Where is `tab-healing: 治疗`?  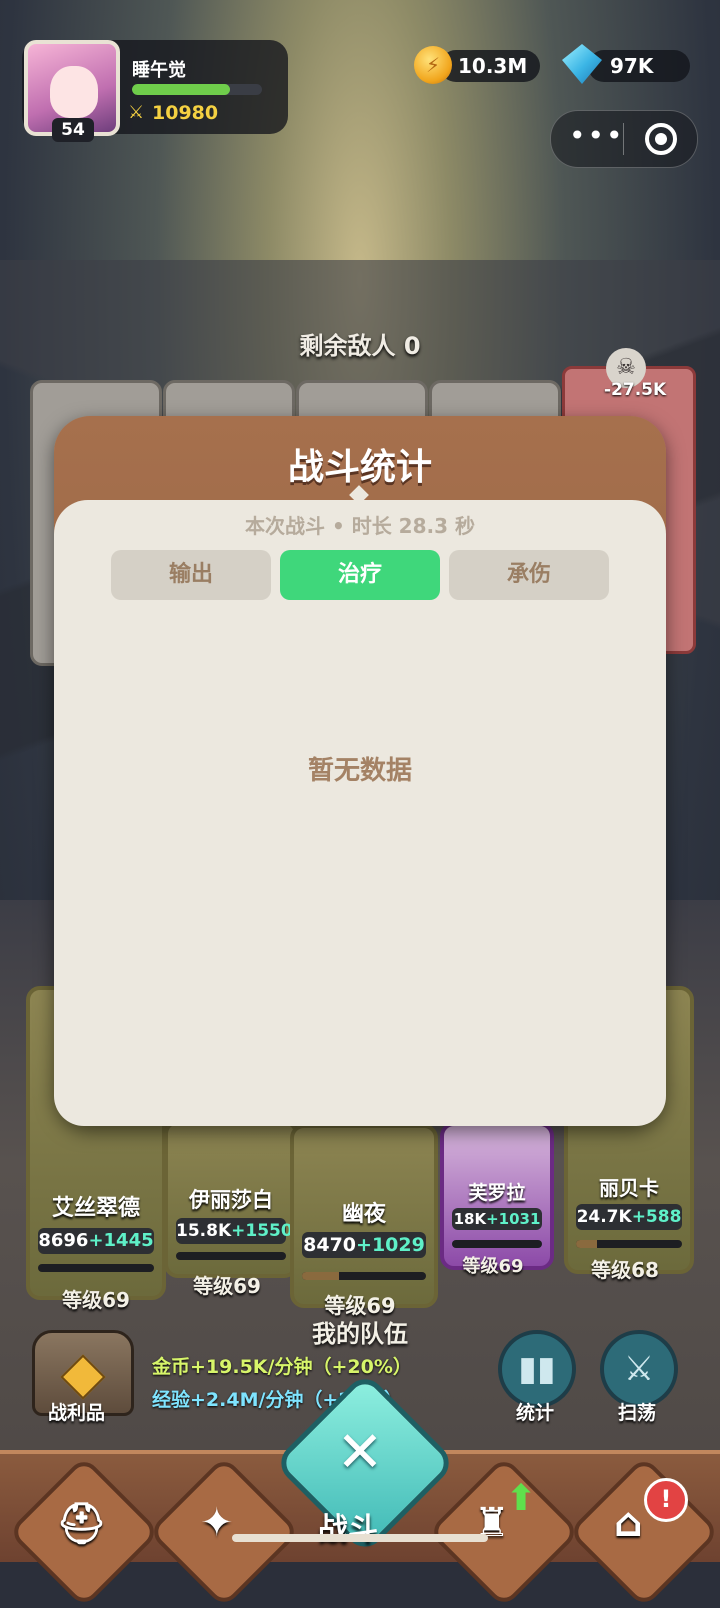
tab-healing: 治疗 is located at coordinates (360, 575).